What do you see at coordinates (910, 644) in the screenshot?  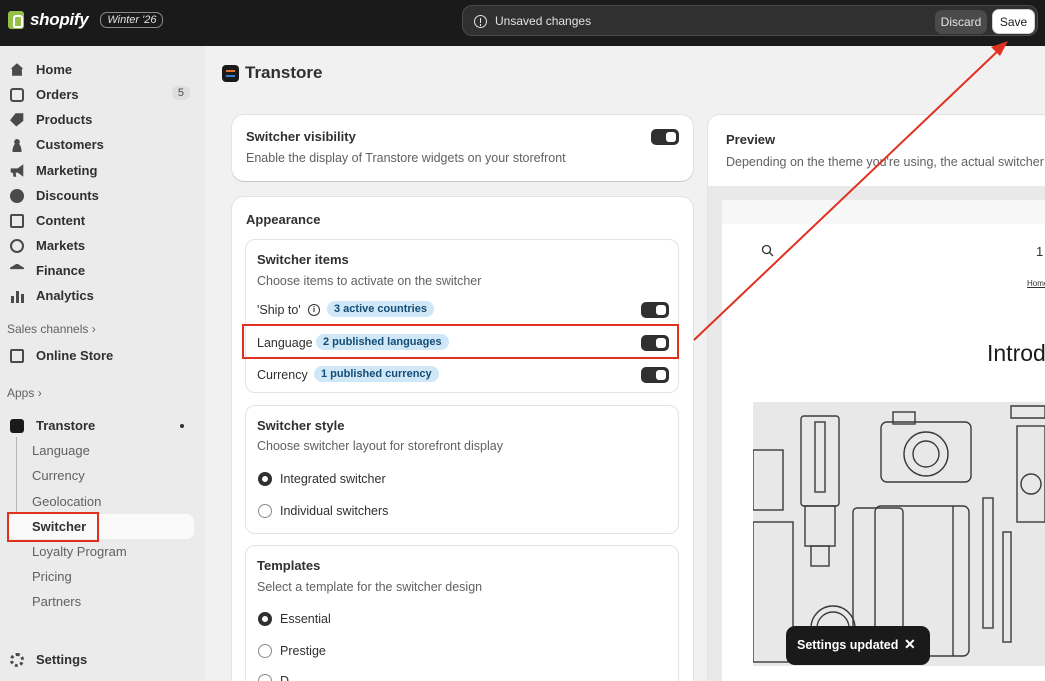 I see `close-icon: ✕` at bounding box center [910, 644].